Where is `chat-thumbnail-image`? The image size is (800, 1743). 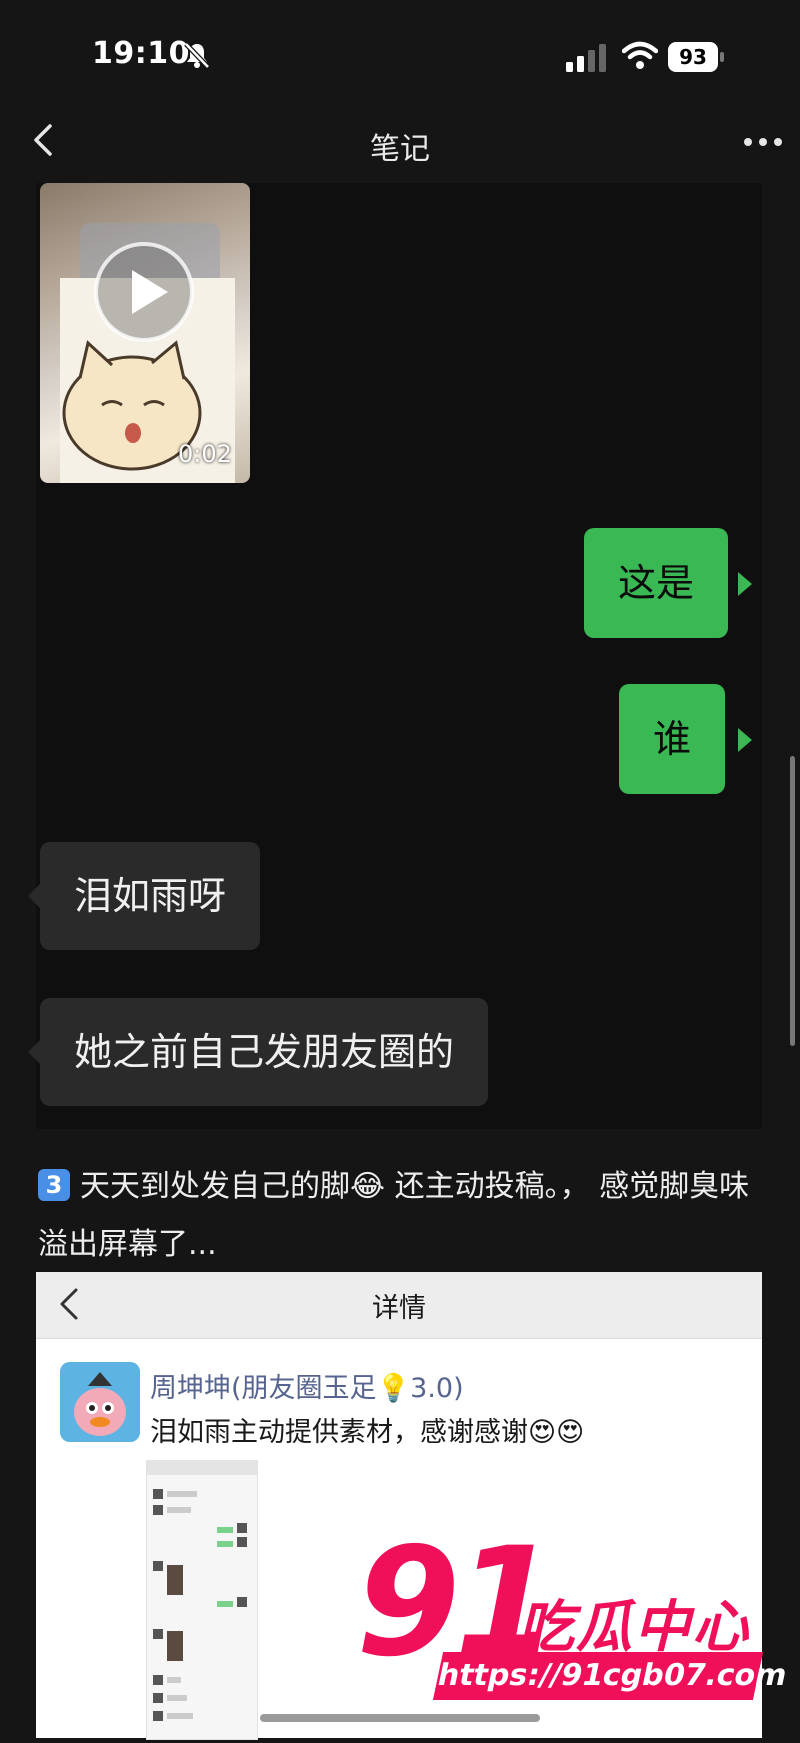 chat-thumbnail-image is located at coordinates (202, 1591).